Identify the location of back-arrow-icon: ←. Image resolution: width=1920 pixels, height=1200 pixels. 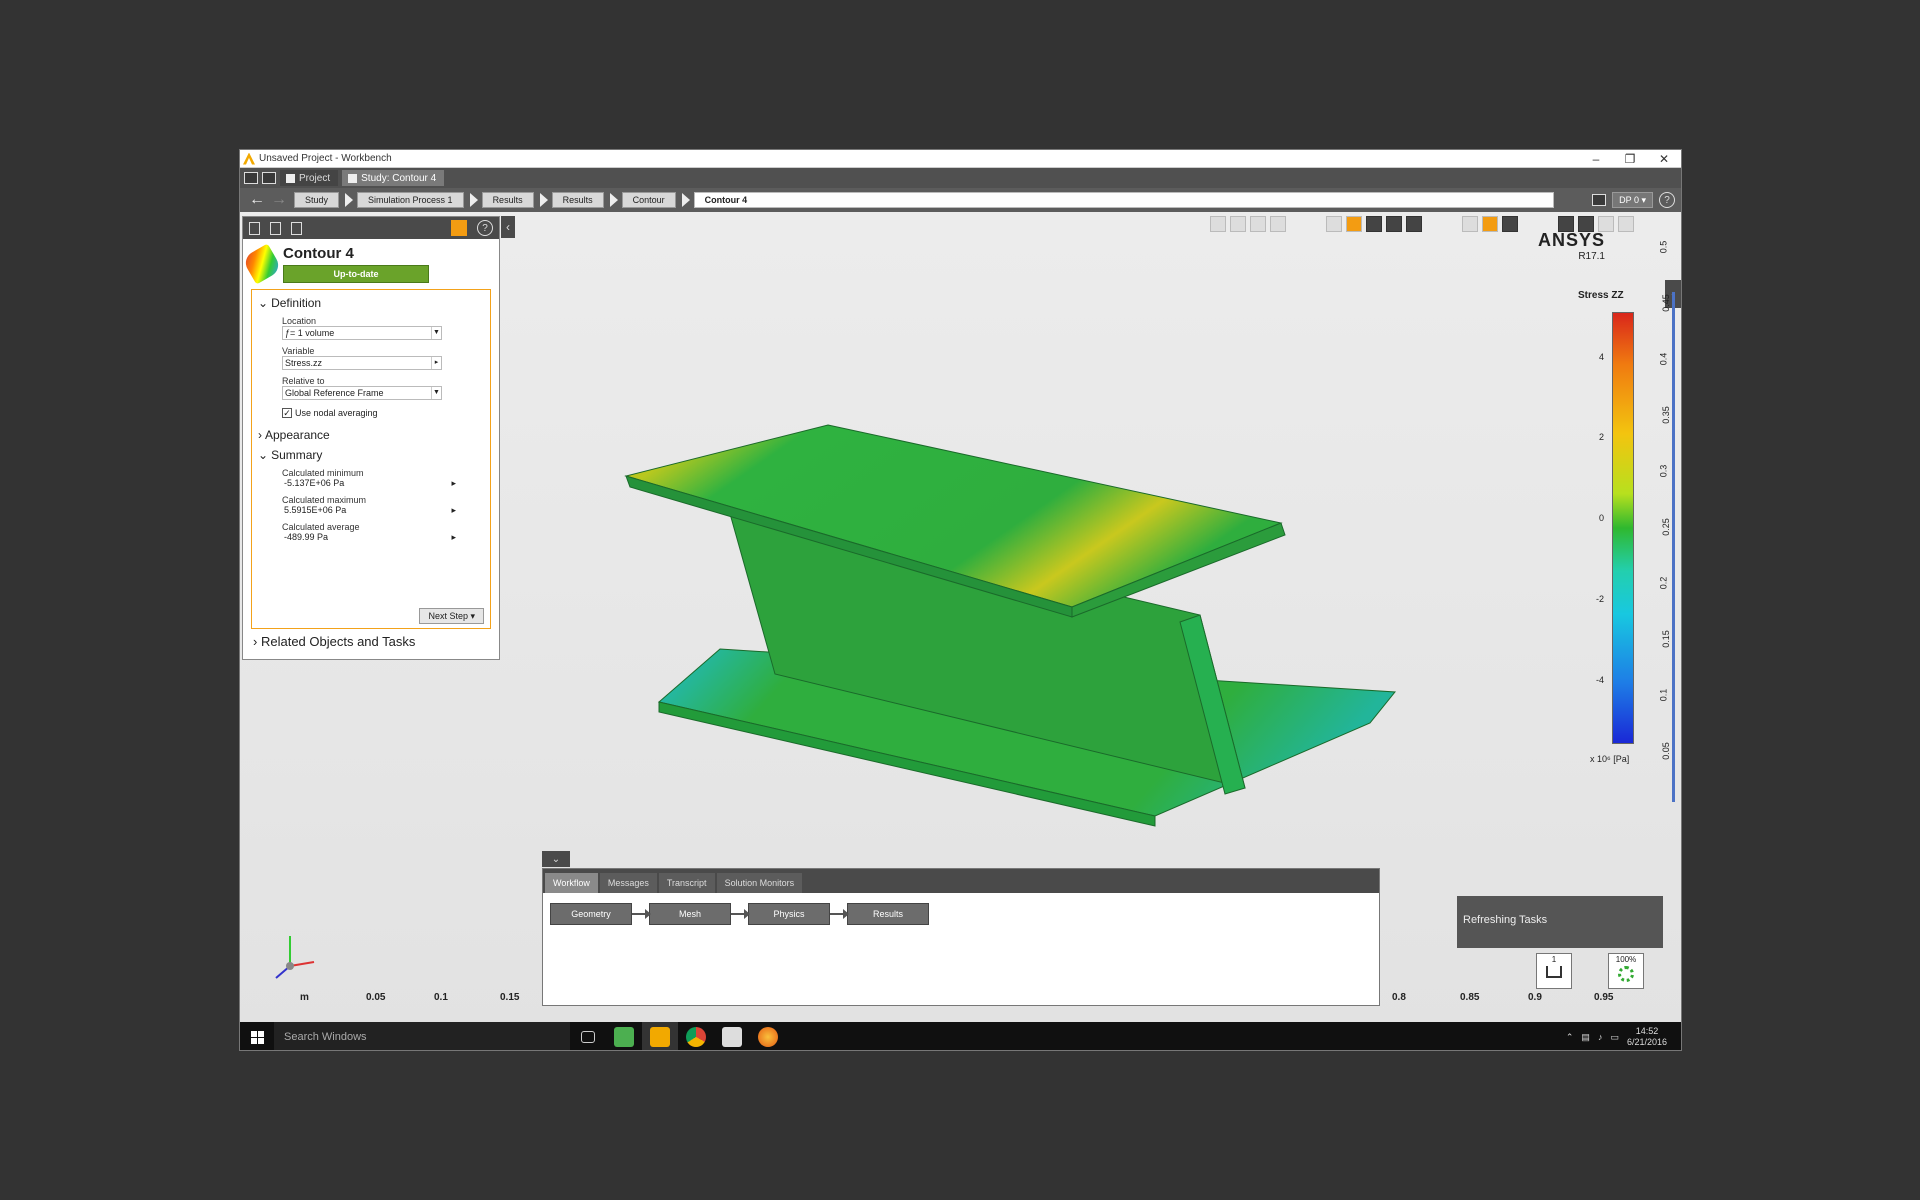
(257, 200).